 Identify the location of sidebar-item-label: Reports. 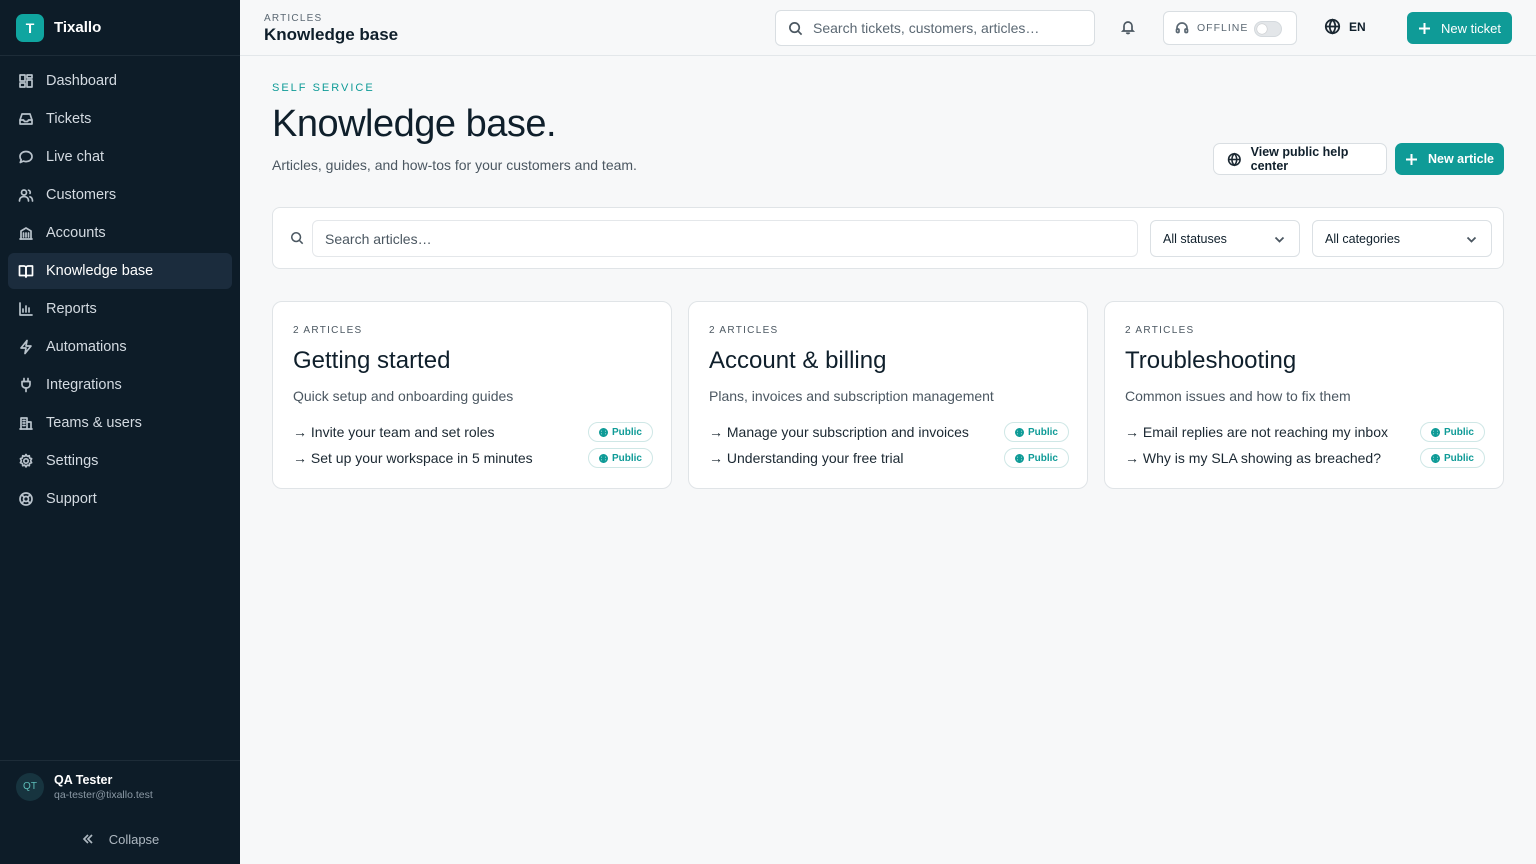
(71, 309).